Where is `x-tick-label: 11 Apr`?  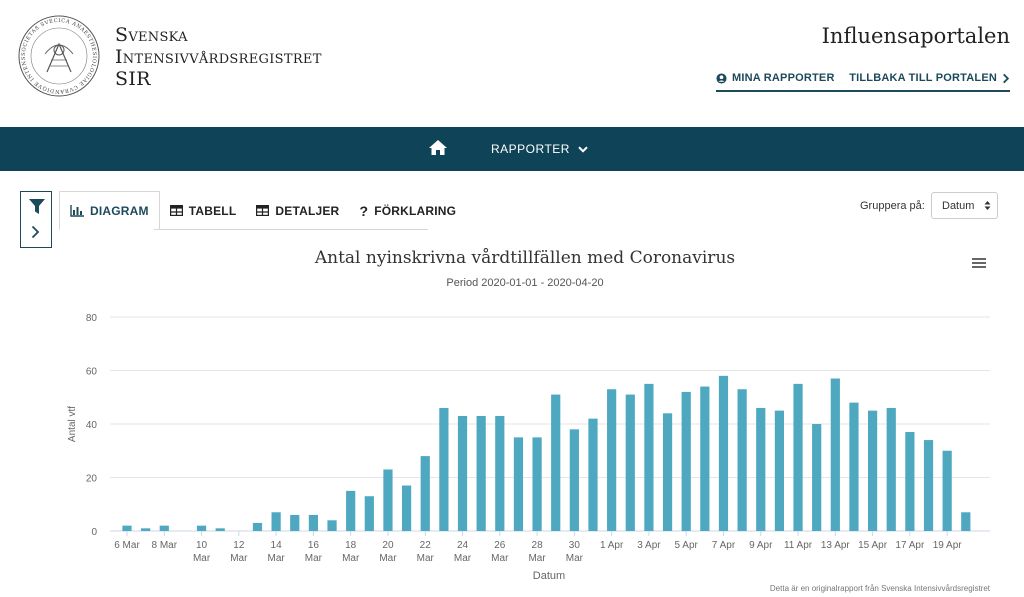 x-tick-label: 11 Apr is located at coordinates (798, 545).